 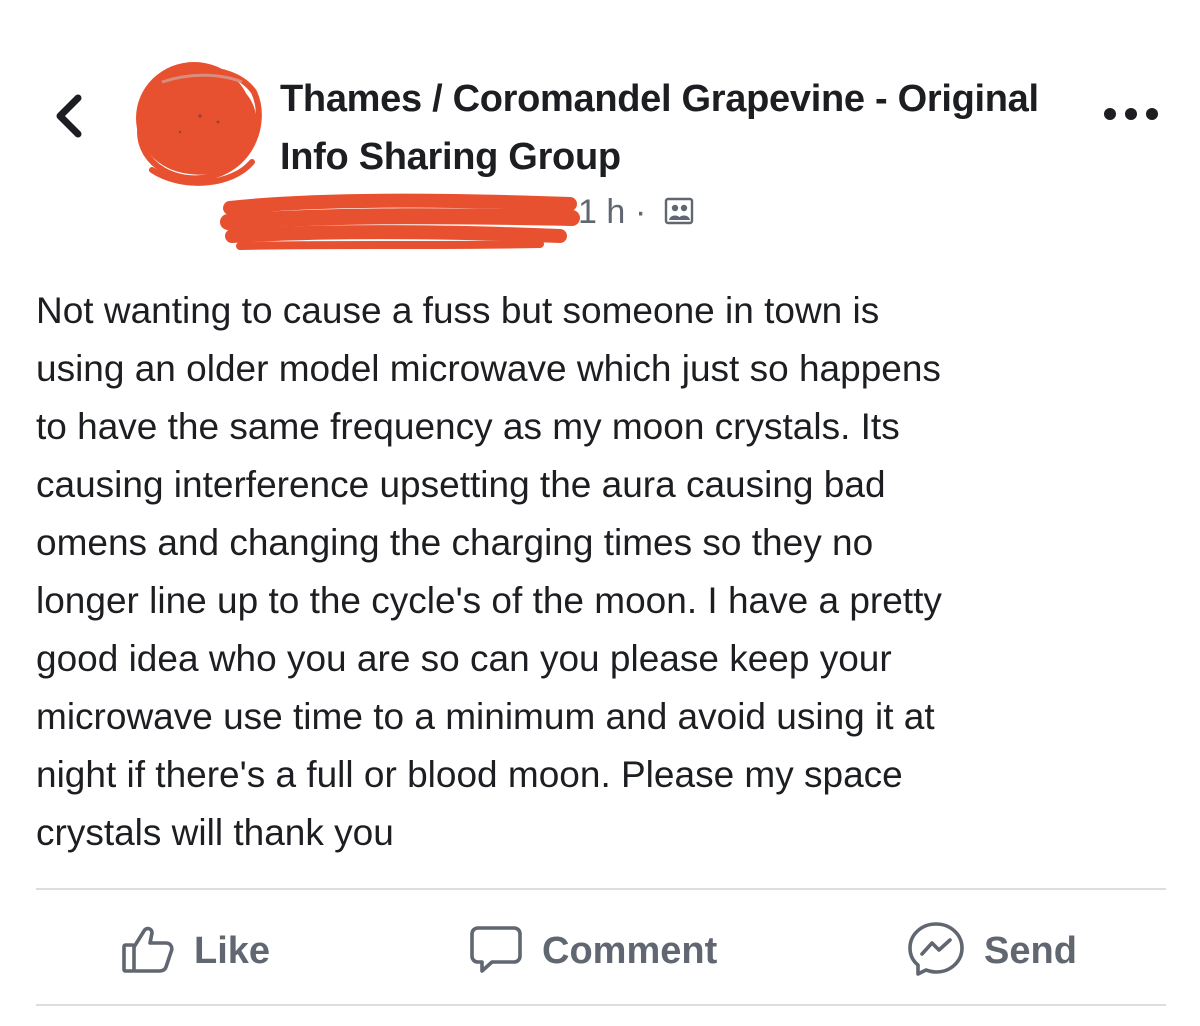 I want to click on comment-label: Comment, so click(x=630, y=950).